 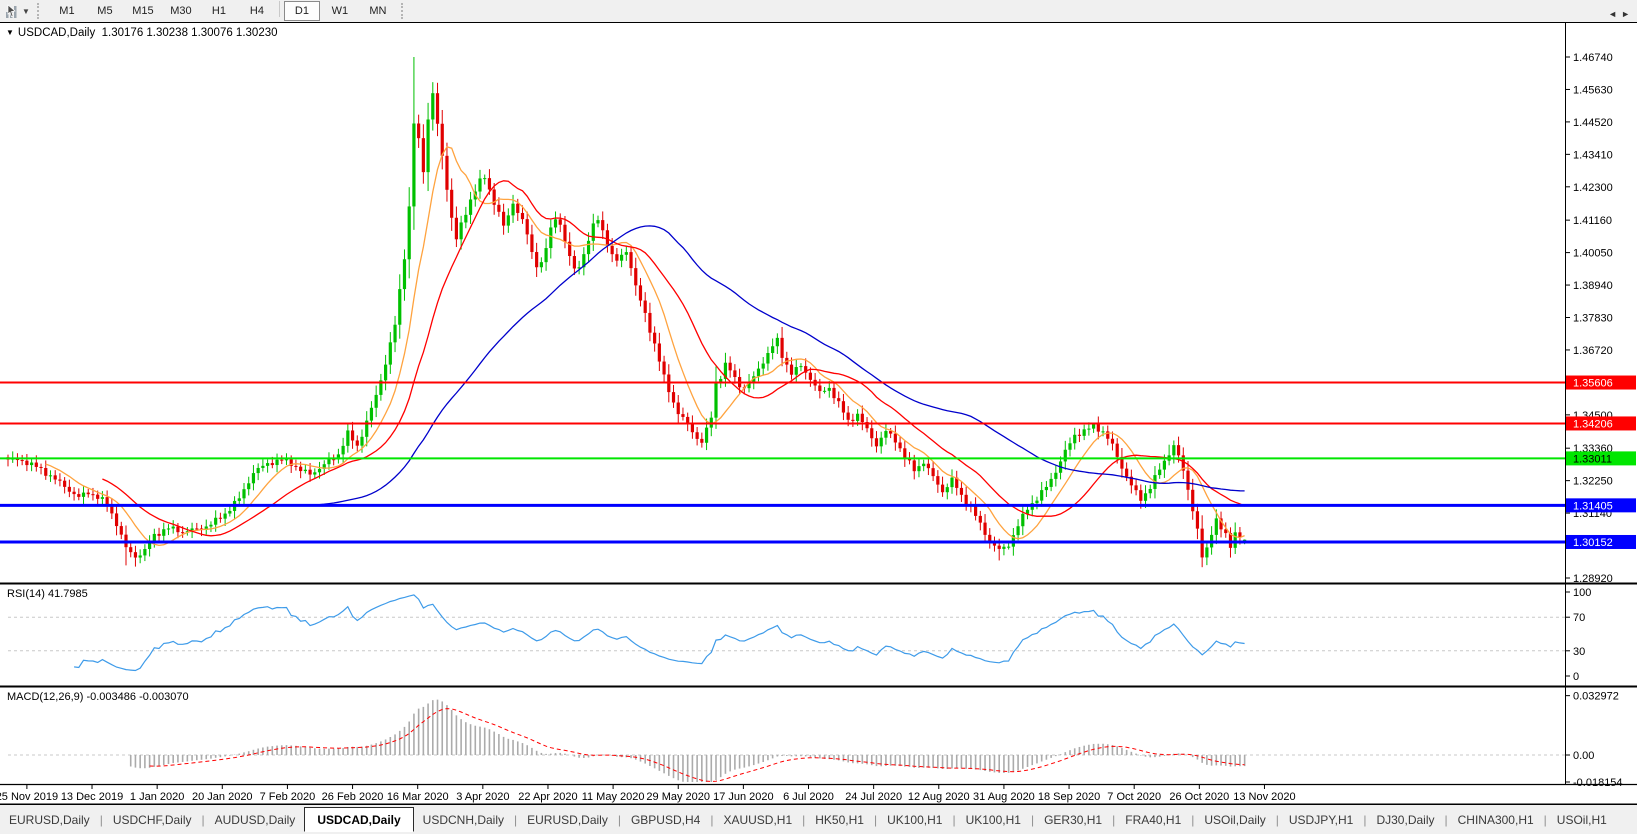 I want to click on toolbar-grip, so click(x=40, y=11).